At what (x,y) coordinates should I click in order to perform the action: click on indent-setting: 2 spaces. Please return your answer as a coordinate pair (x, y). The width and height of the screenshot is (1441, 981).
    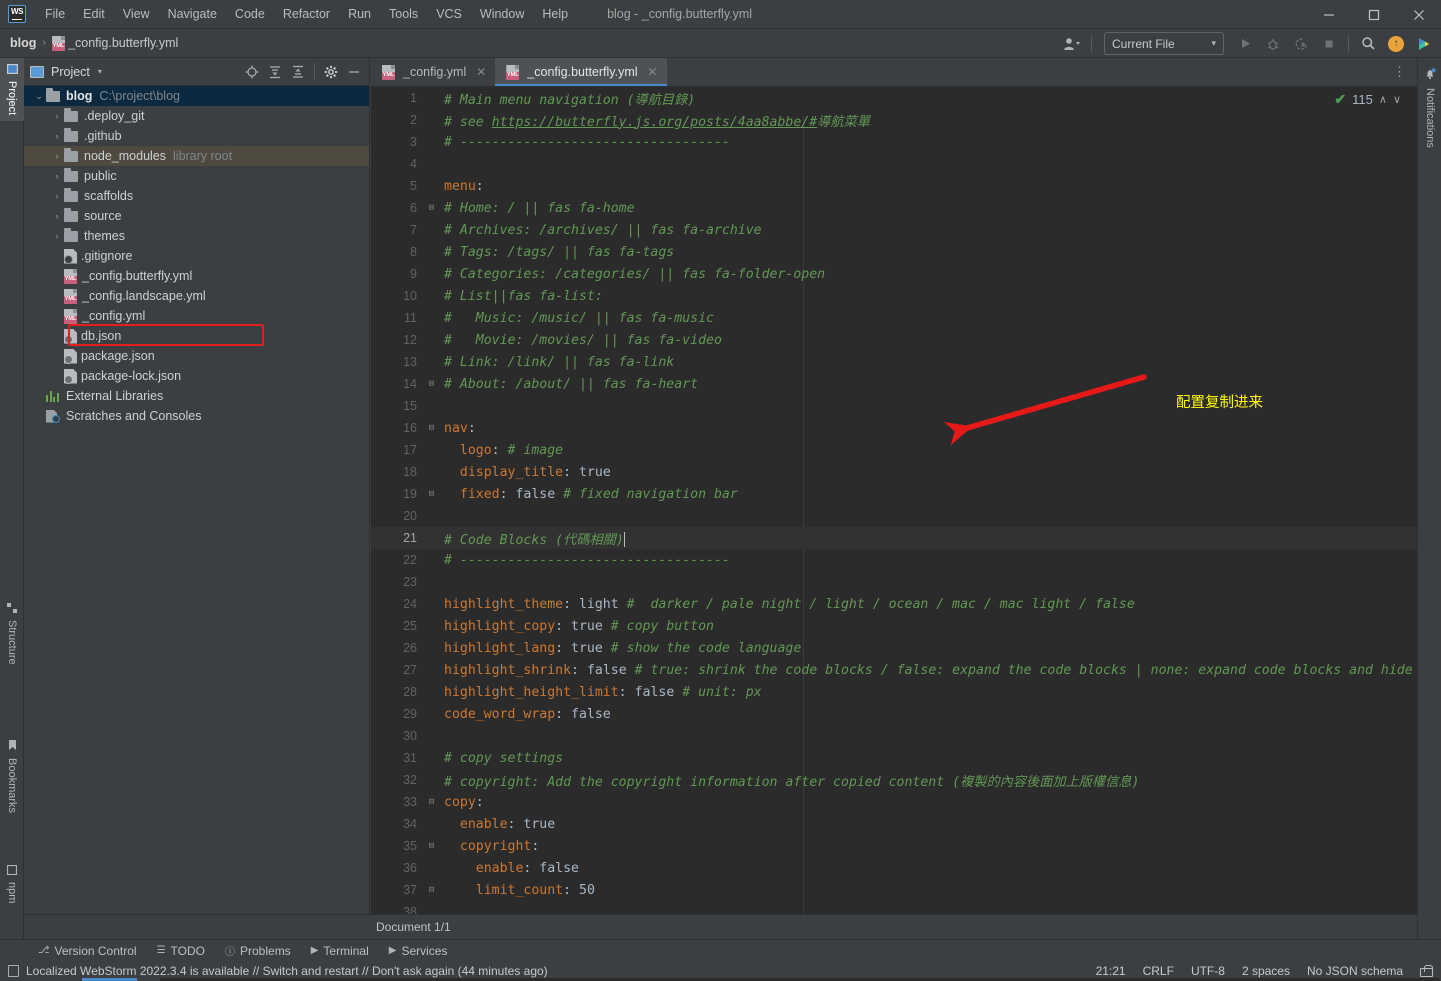
    Looking at the image, I should click on (1266, 971).